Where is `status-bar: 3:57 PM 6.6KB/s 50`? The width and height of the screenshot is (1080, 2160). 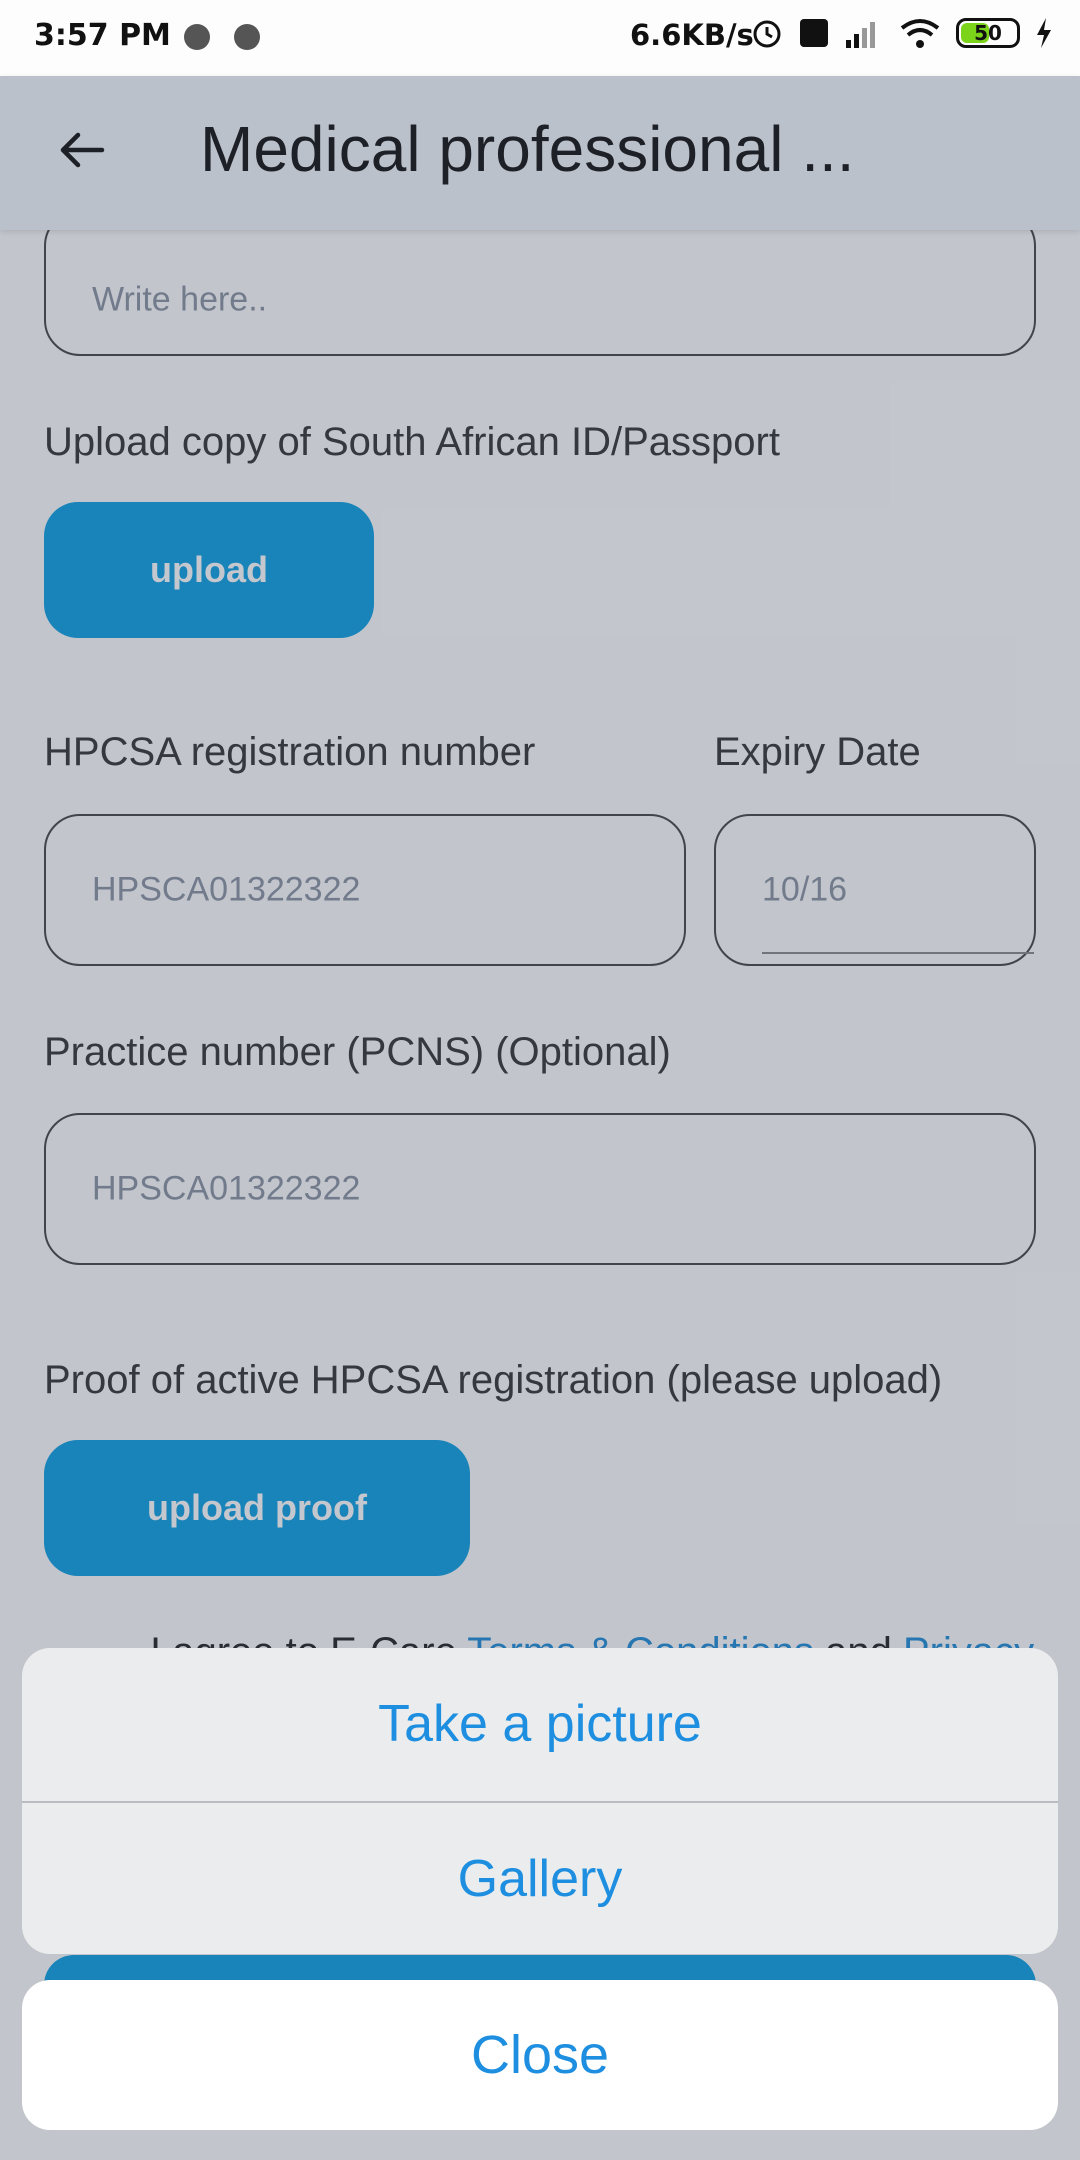
status-bar: 3:57 PM 6.6KB/s 50 is located at coordinates (540, 38).